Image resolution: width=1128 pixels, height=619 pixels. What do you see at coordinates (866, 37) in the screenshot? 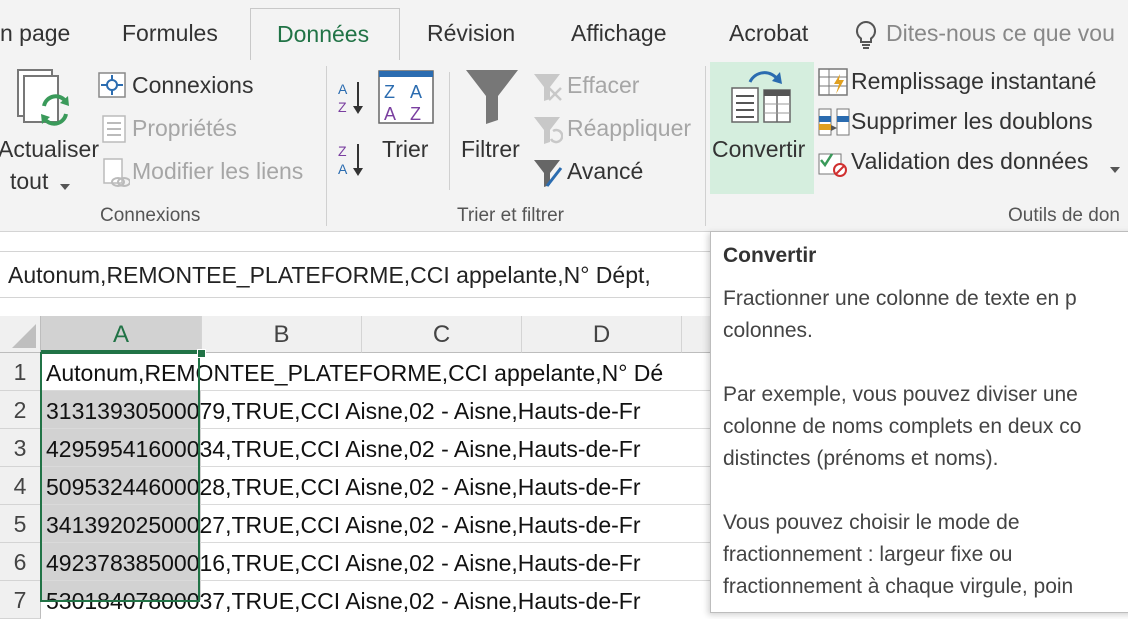
I see `lightbulb-icon` at bounding box center [866, 37].